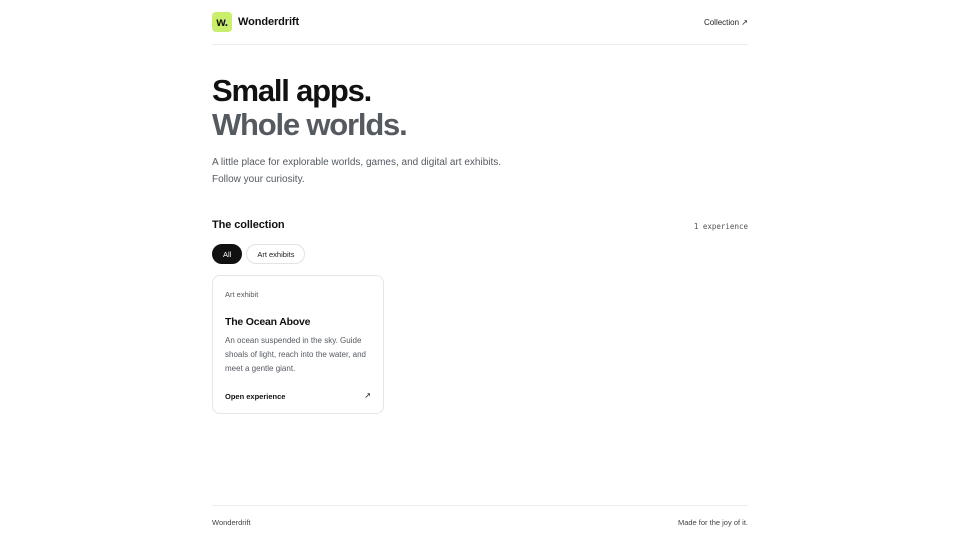  I want to click on filter-chips: All Art exhibits, so click(259, 254).